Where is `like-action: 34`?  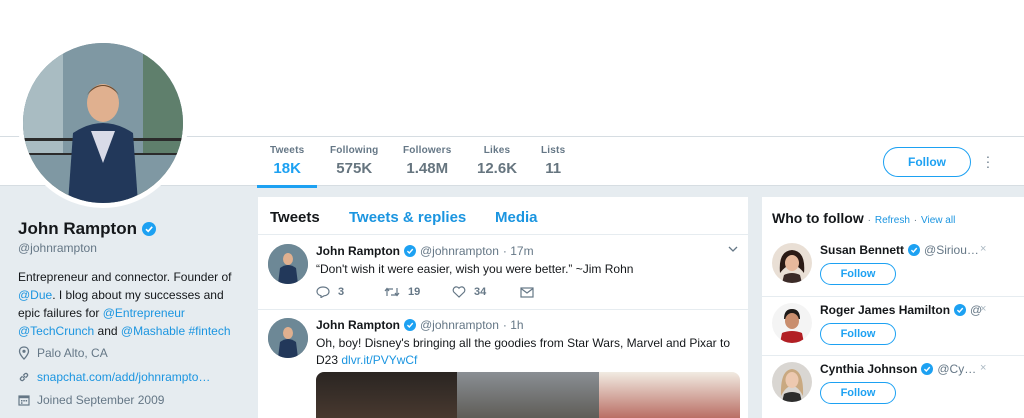 like-action: 34 is located at coordinates (486, 292).